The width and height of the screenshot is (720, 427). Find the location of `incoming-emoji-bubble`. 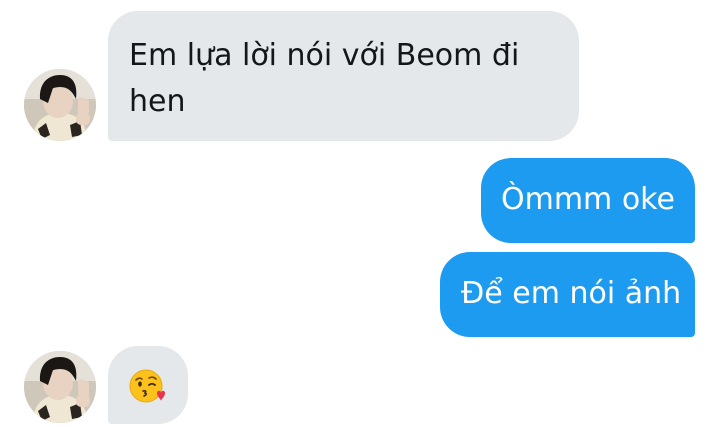

incoming-emoji-bubble is located at coordinates (148, 385).